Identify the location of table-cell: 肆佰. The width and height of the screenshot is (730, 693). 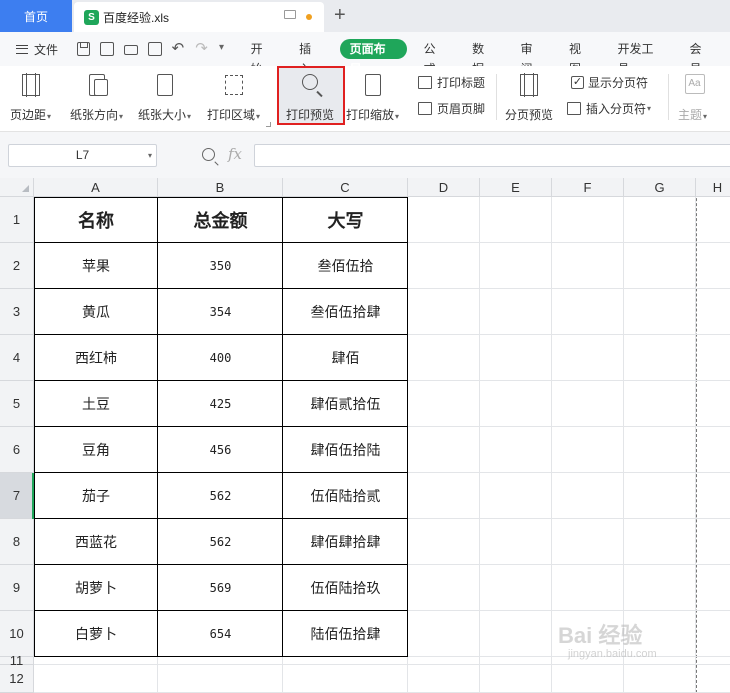
(345, 358).